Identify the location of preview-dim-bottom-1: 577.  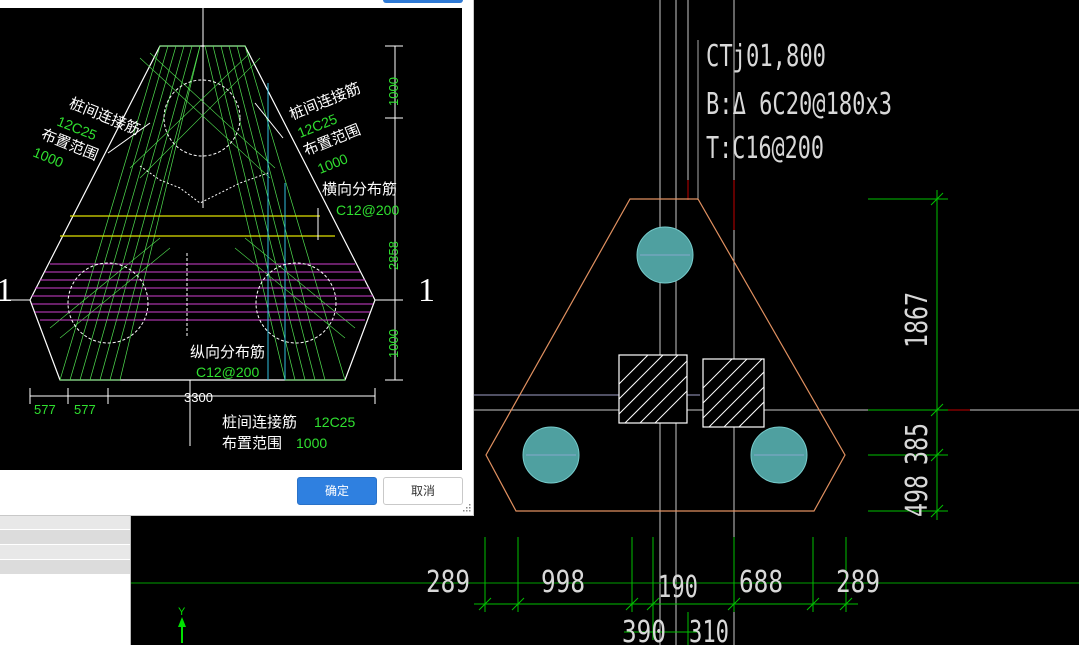
(45, 409).